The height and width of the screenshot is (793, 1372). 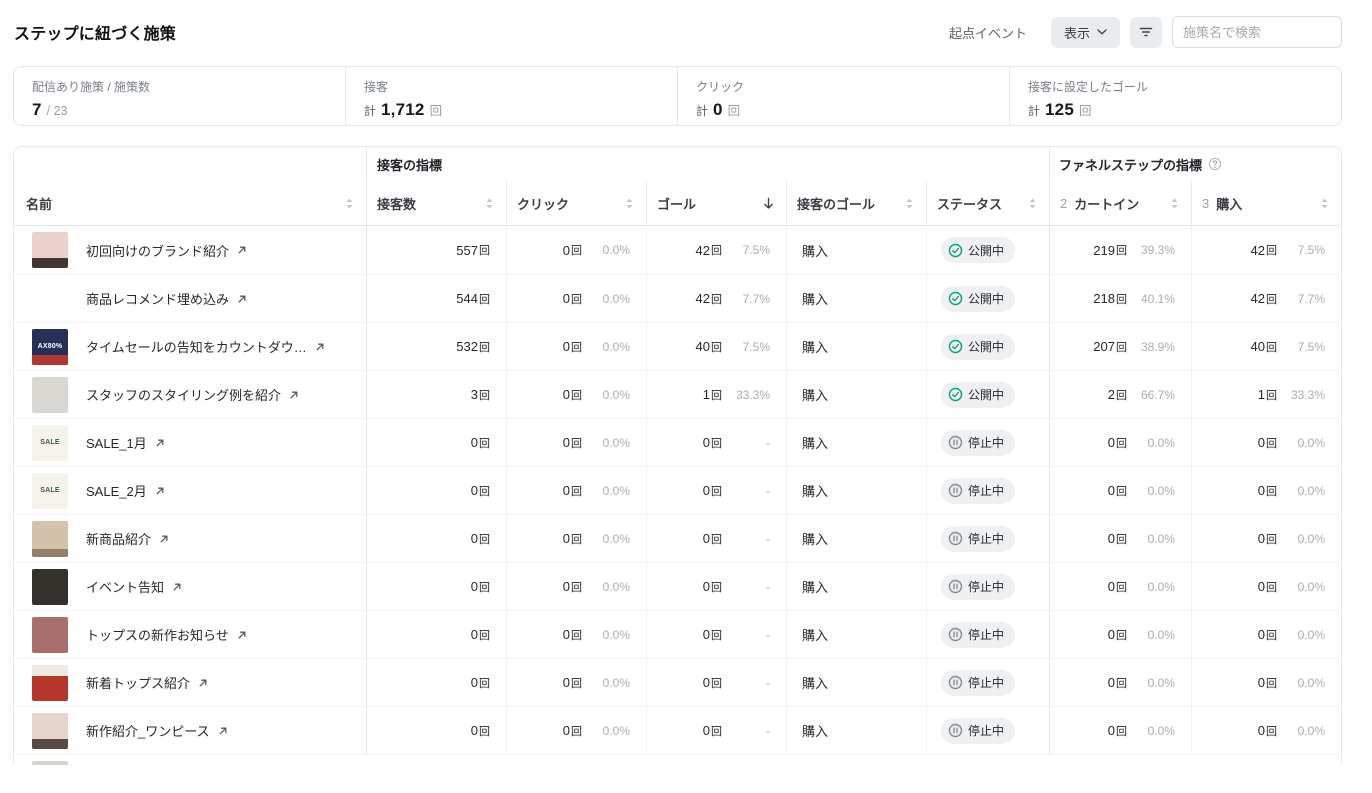 I want to click on count-value: 2, so click(x=1111, y=394).